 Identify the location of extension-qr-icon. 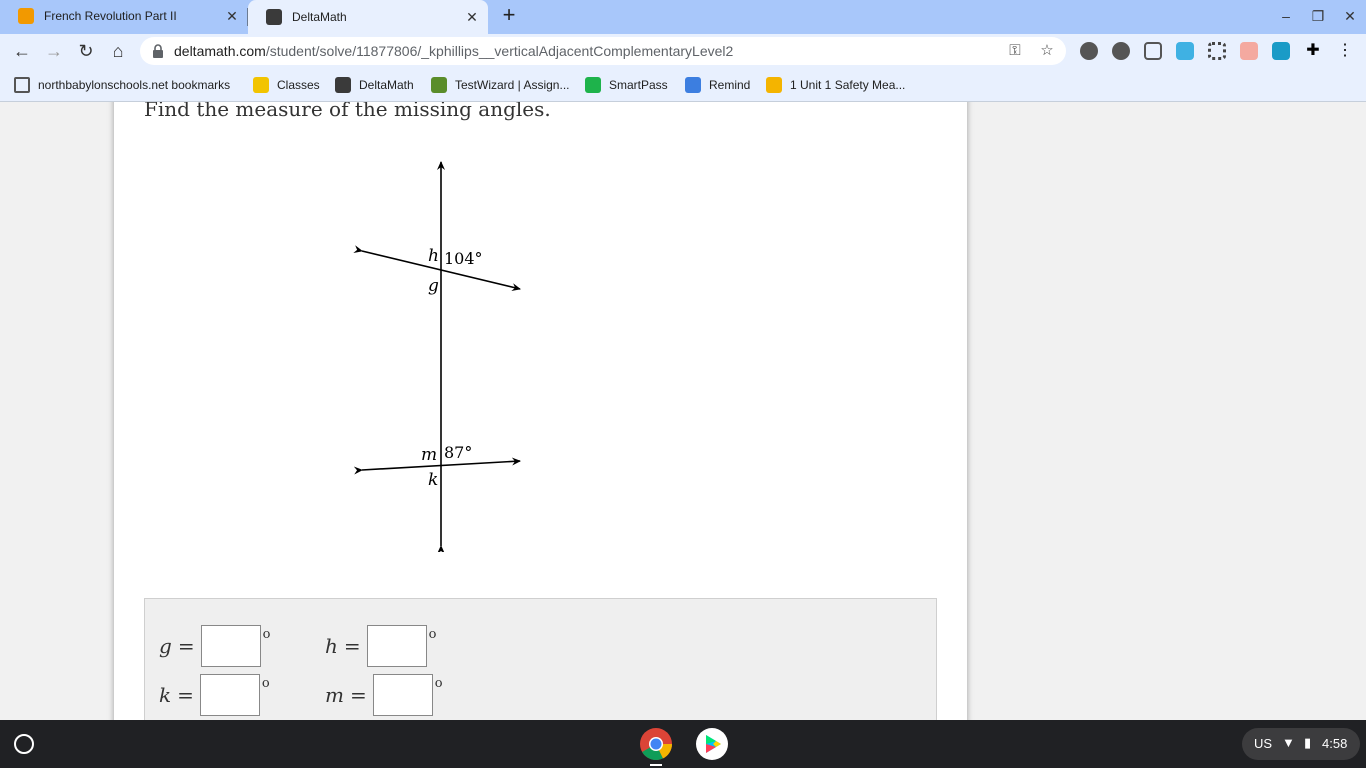
(1217, 51).